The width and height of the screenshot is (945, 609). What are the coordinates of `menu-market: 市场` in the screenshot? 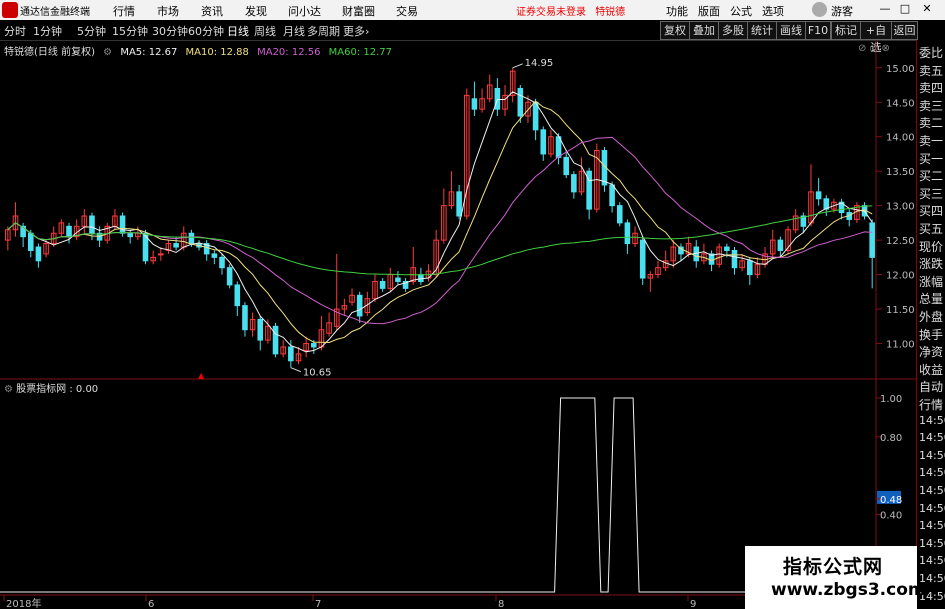 It's located at (168, 11).